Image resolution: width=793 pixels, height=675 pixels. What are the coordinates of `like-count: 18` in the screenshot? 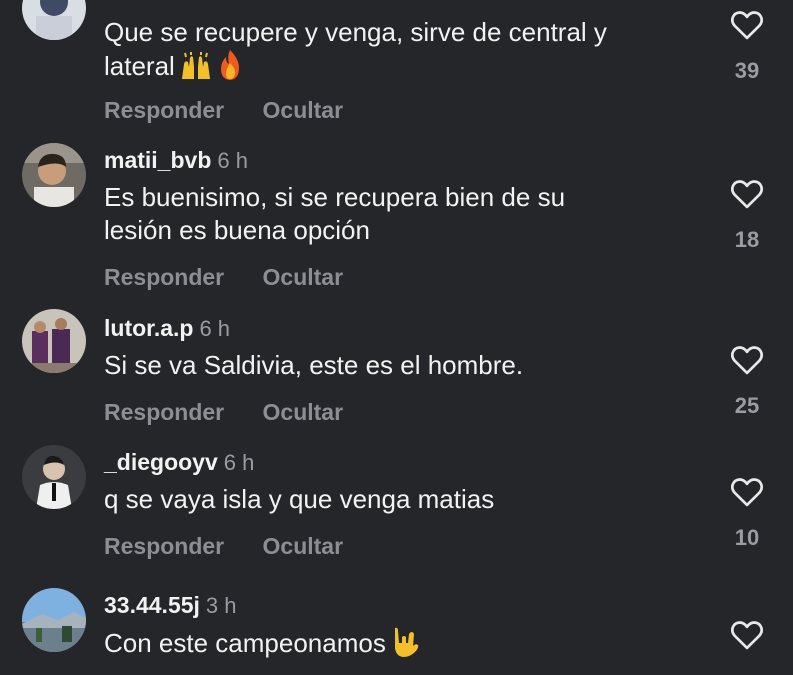 It's located at (747, 239).